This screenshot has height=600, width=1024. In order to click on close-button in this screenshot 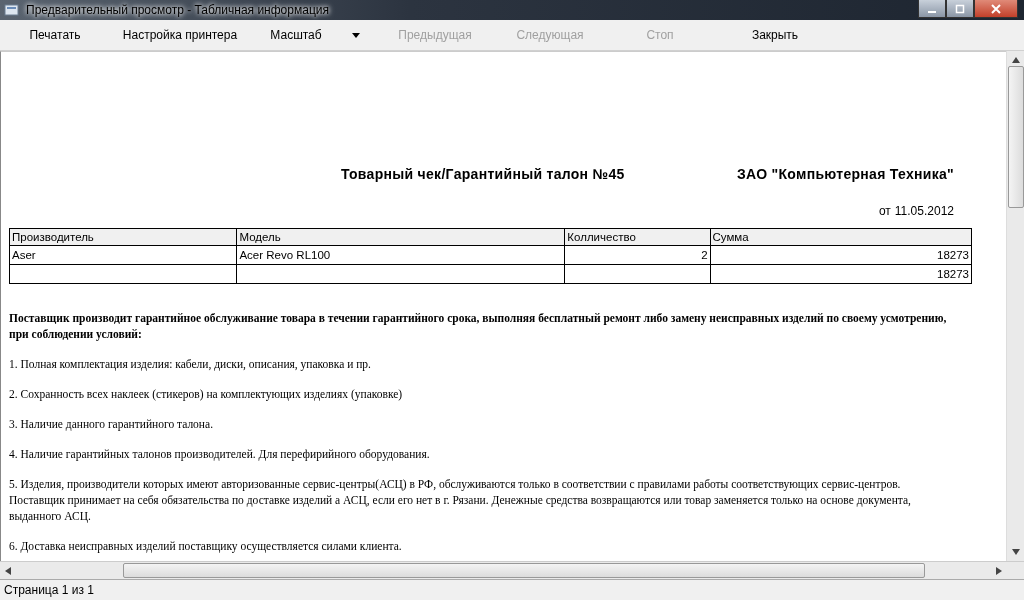, I will do `click(996, 9)`.